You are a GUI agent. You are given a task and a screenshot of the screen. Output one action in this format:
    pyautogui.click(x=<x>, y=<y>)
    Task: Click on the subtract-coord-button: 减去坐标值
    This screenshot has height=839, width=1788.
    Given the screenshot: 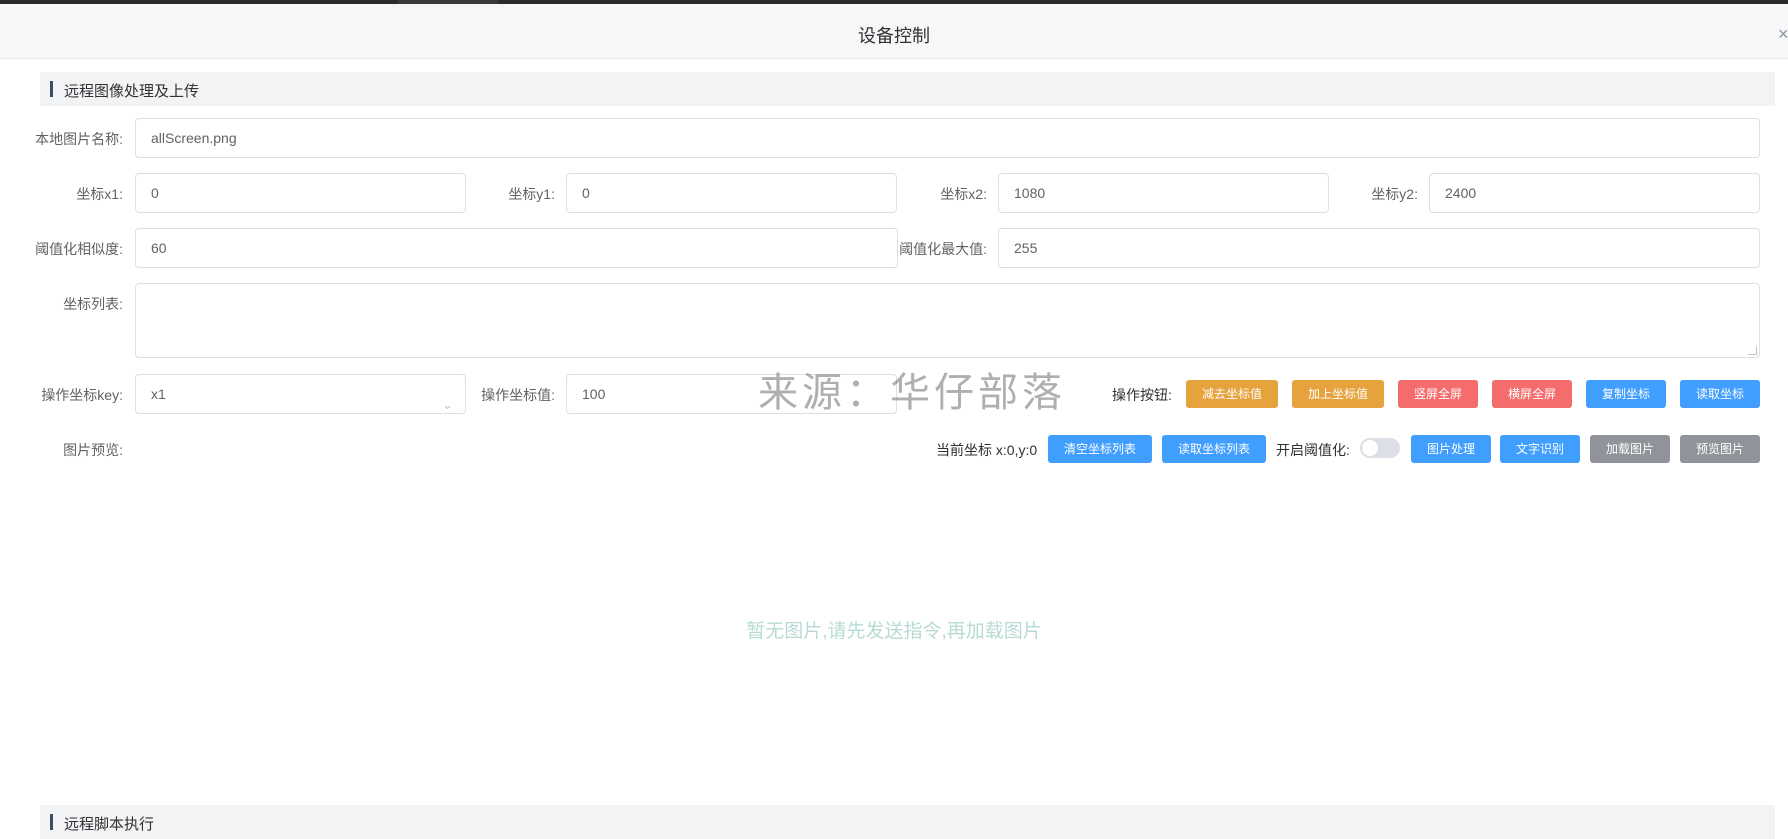 What is the action you would take?
    pyautogui.click(x=1232, y=394)
    